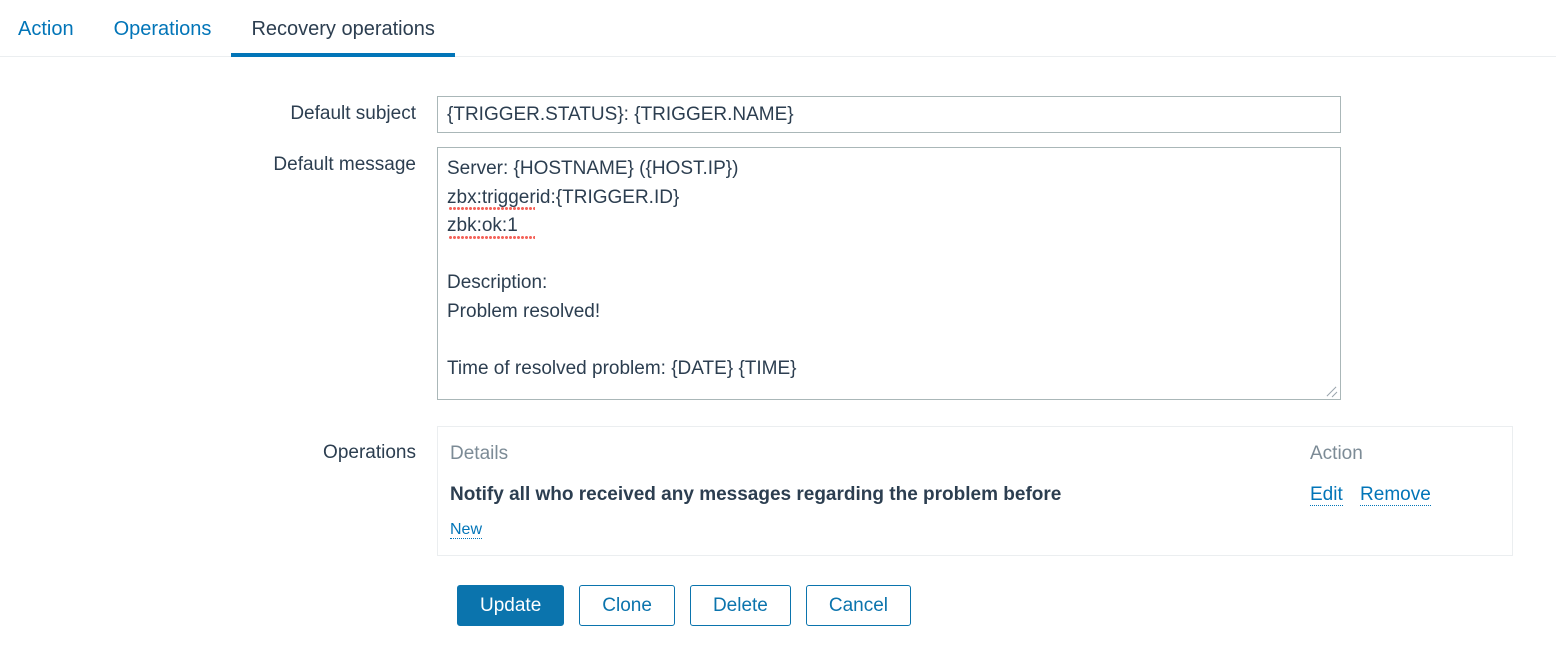 This screenshot has width=1556, height=672. What do you see at coordinates (56, 28) in the screenshot?
I see `tab-action: Action` at bounding box center [56, 28].